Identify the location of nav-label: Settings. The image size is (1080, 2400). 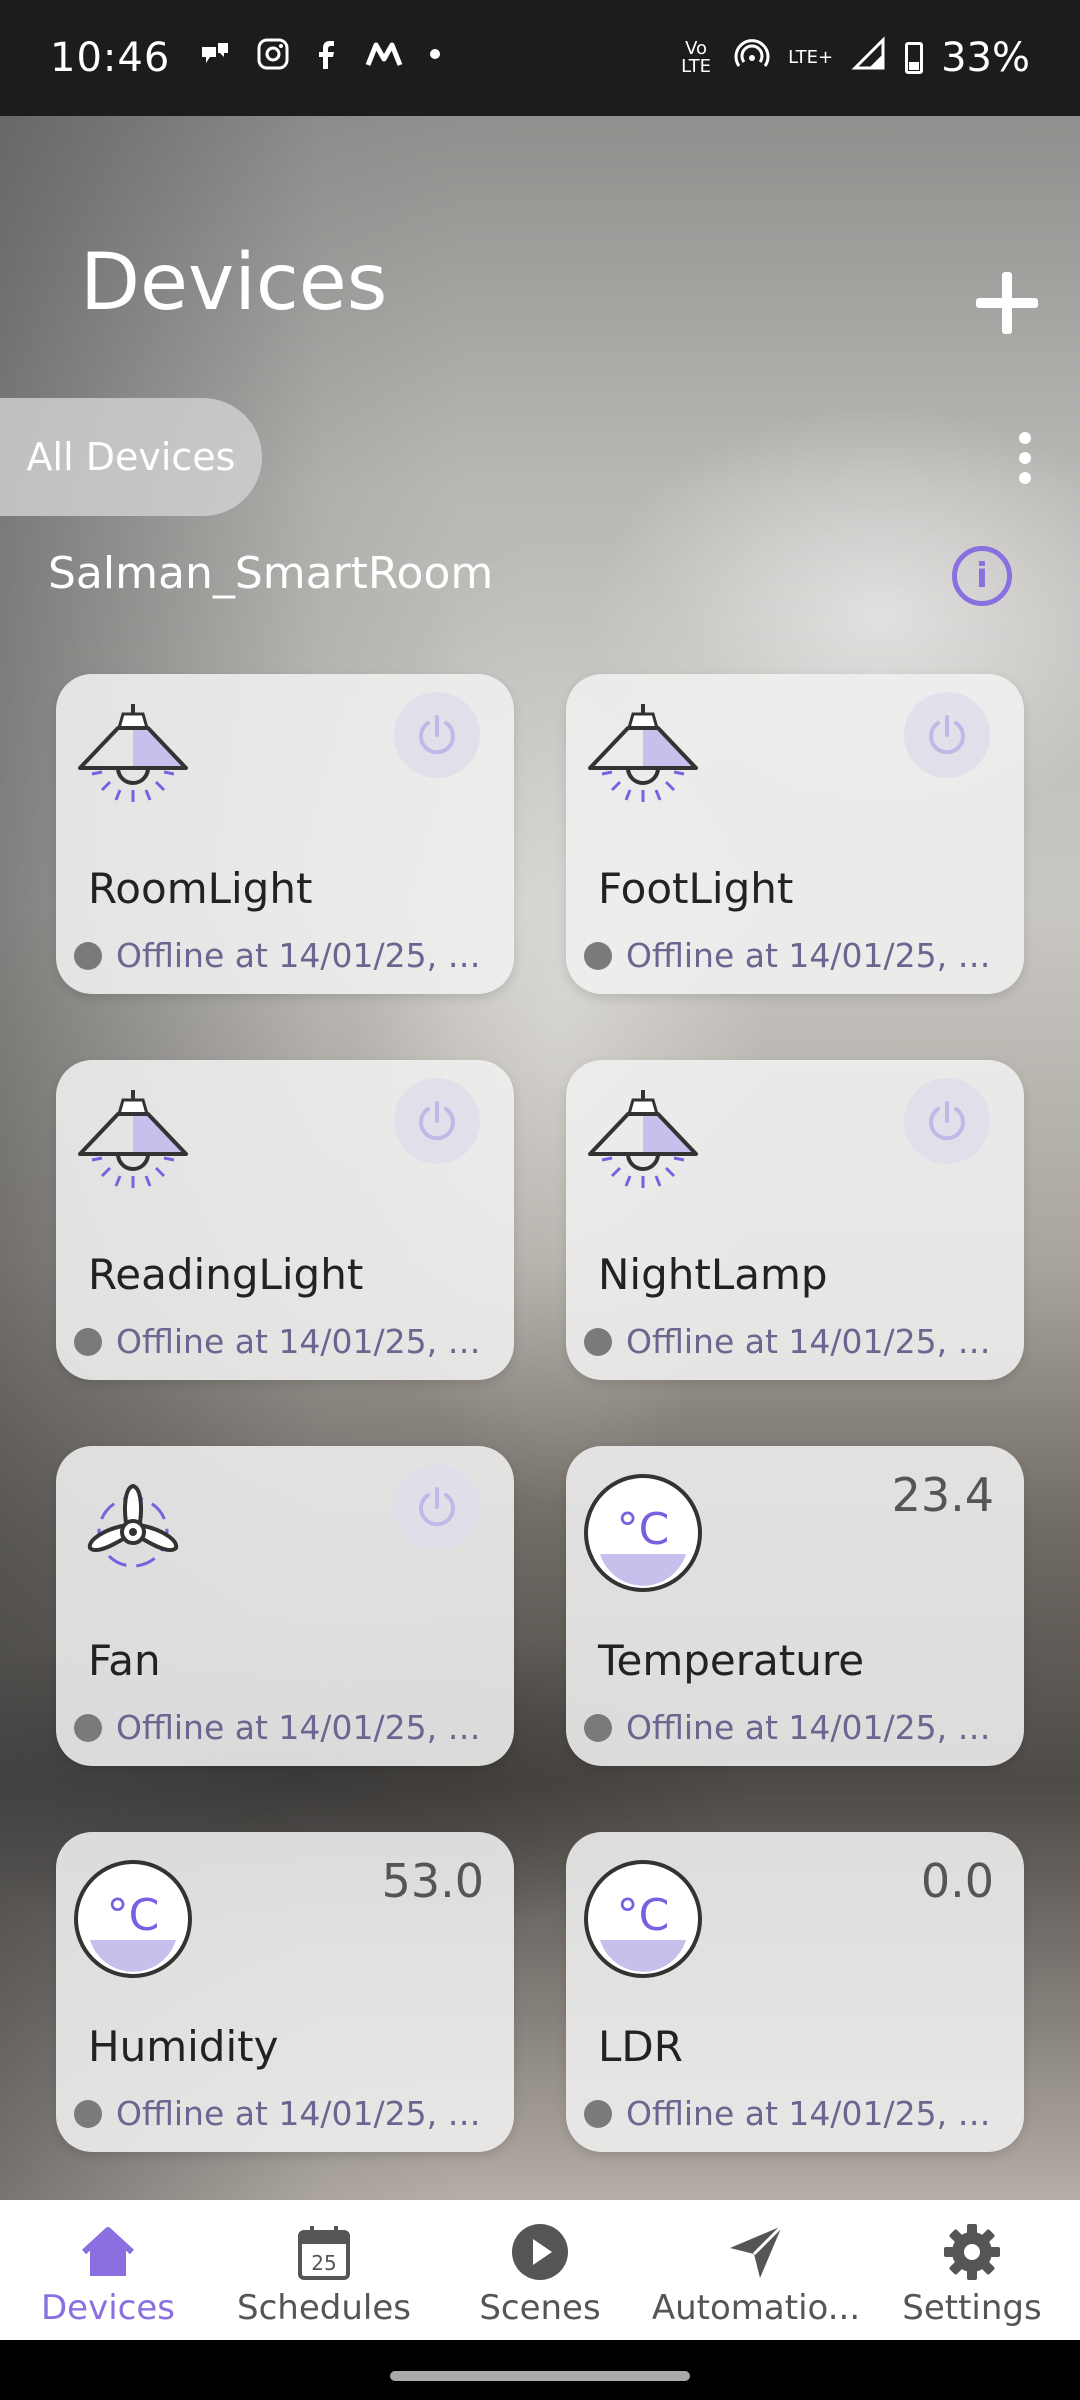
(972, 2308).